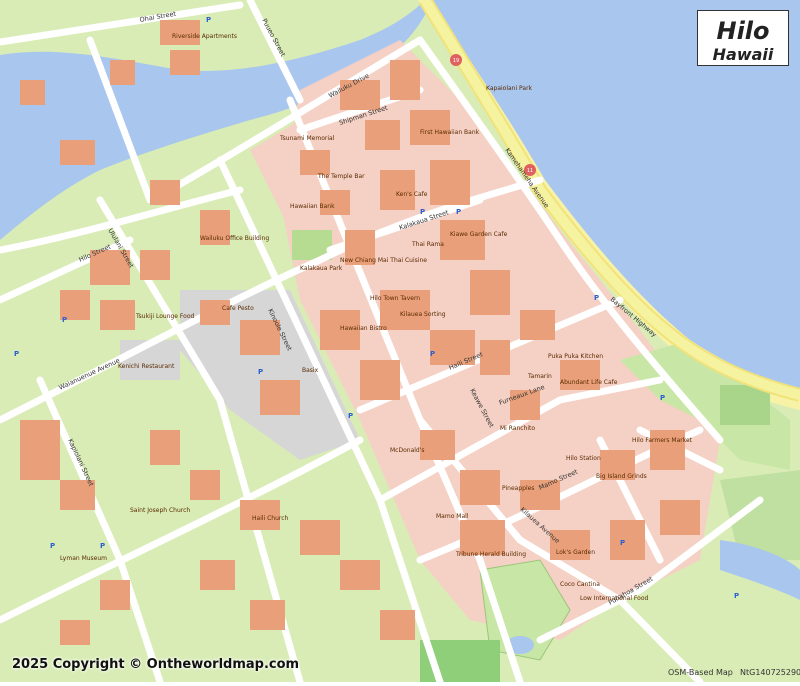 The height and width of the screenshot is (686, 800). I want to click on poi-new-chiang-mai: New Chiang Mai Thai Cuisine, so click(383, 260).